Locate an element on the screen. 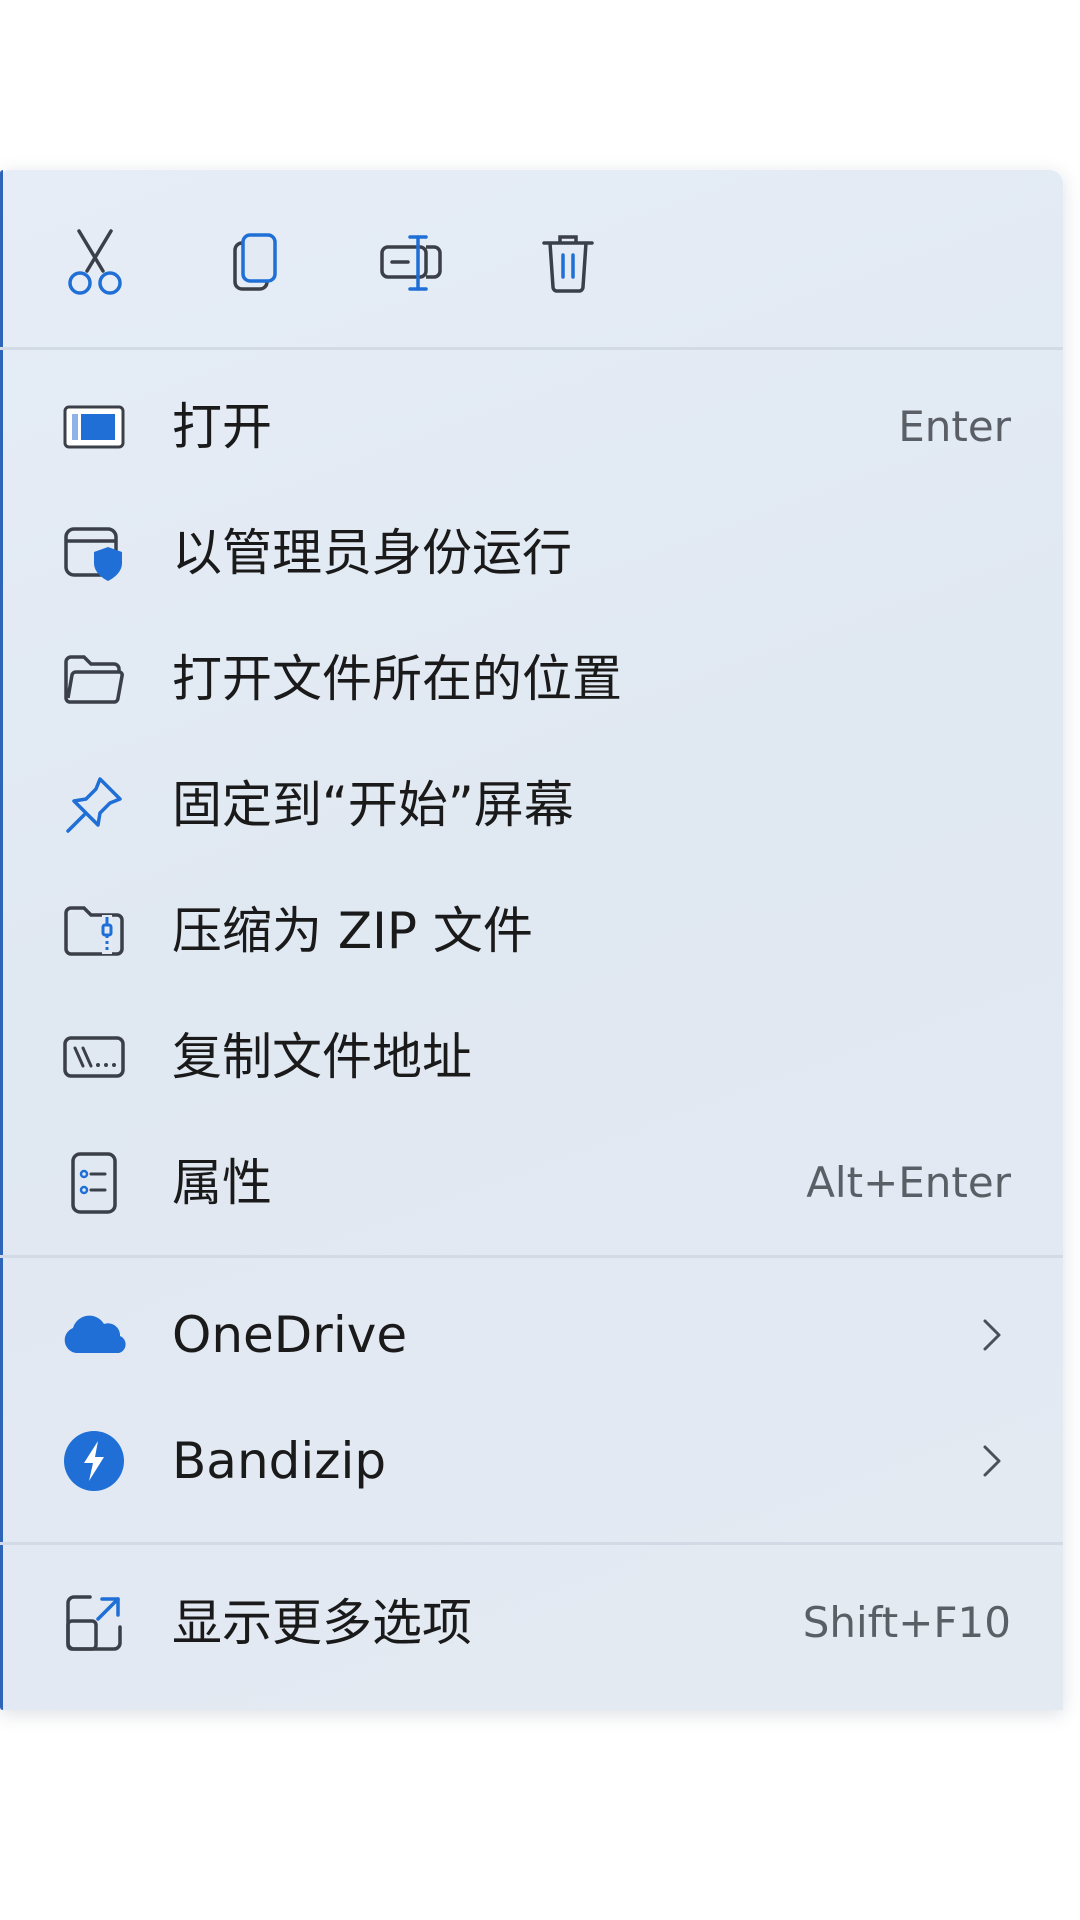 The image size is (1080, 1920). toolbar-divider is located at coordinates (531, 348).